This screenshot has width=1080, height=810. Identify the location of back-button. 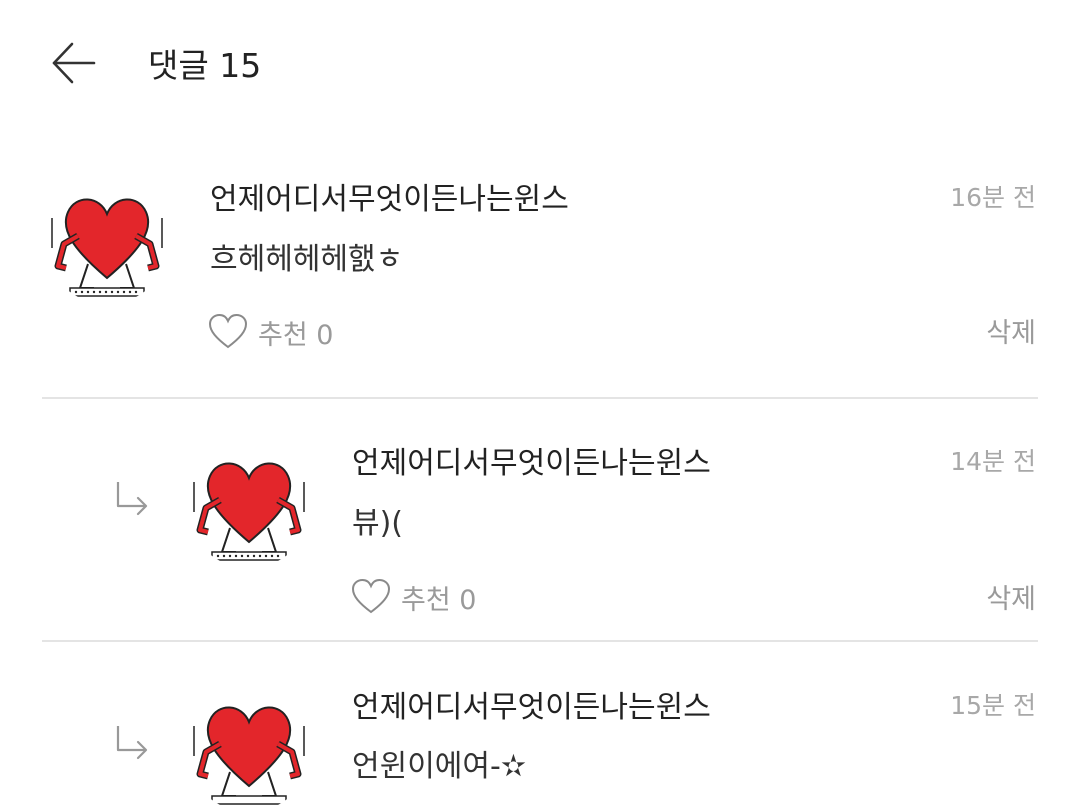
(74, 63).